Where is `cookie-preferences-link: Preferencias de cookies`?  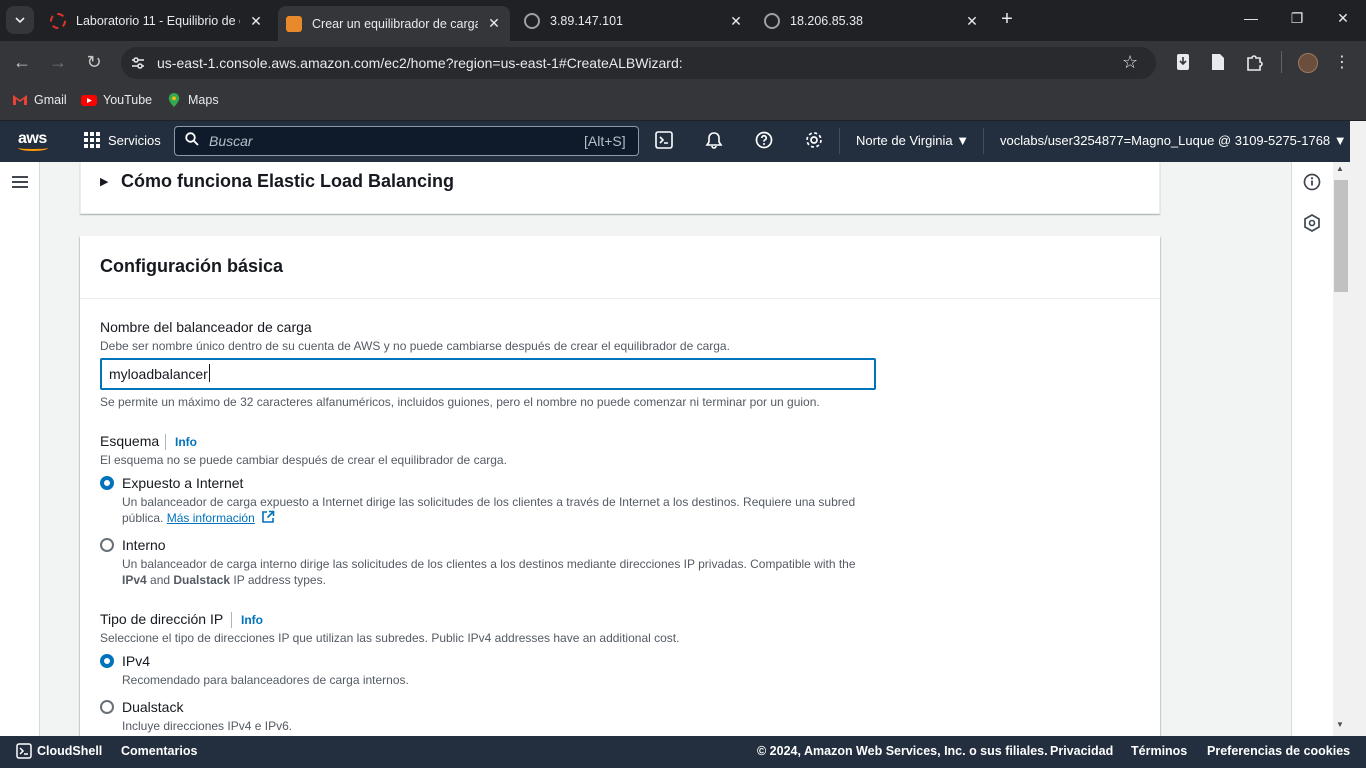 cookie-preferences-link: Preferencias de cookies is located at coordinates (1278, 751).